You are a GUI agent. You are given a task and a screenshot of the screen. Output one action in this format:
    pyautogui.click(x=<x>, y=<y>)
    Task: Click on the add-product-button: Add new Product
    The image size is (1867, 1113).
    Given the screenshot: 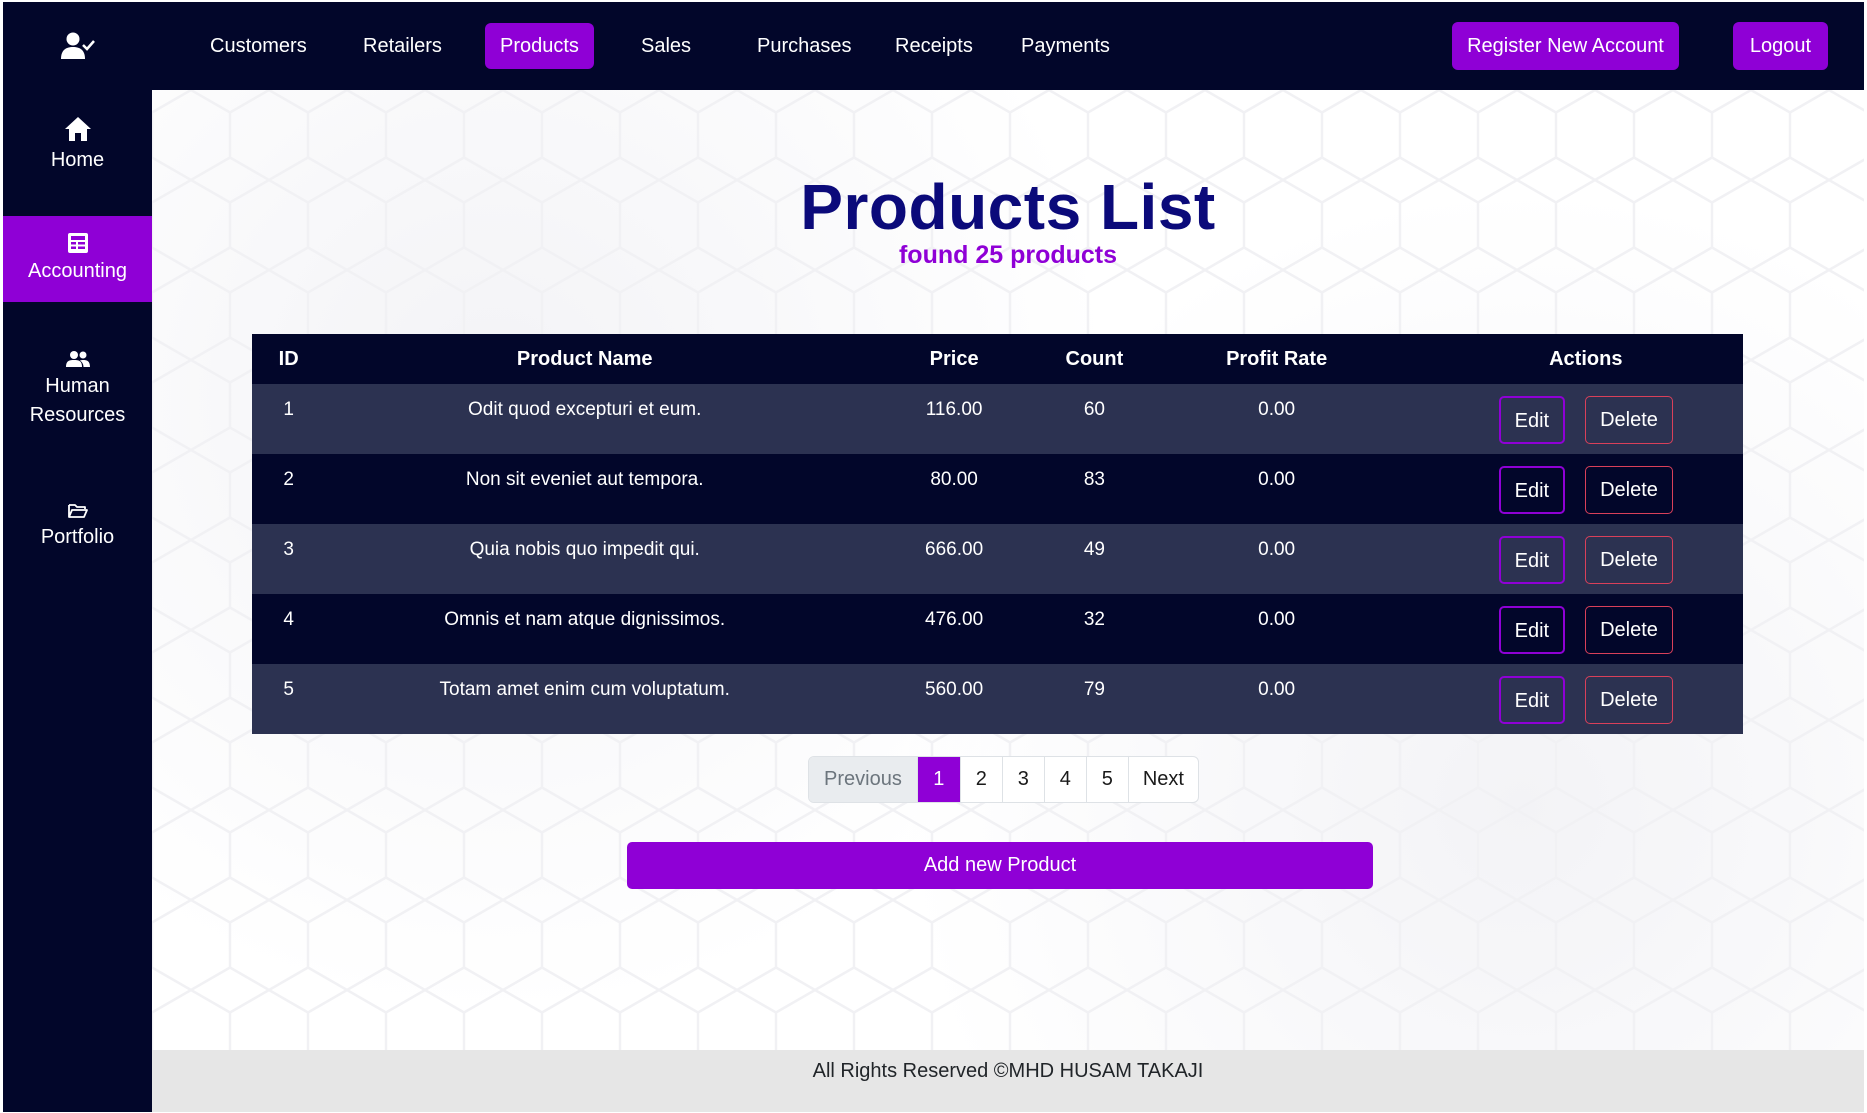 What is the action you would take?
    pyautogui.click(x=1000, y=865)
    